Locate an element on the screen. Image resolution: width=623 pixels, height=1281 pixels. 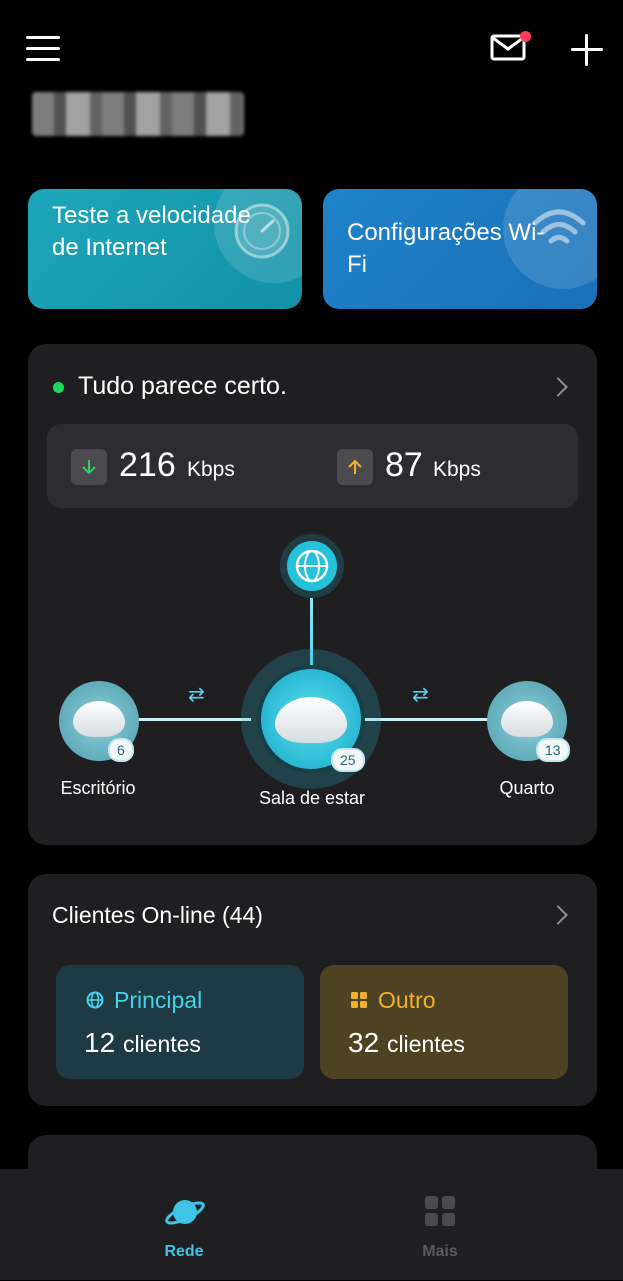
status-text: Tudo parece certo. is located at coordinates (182, 386).